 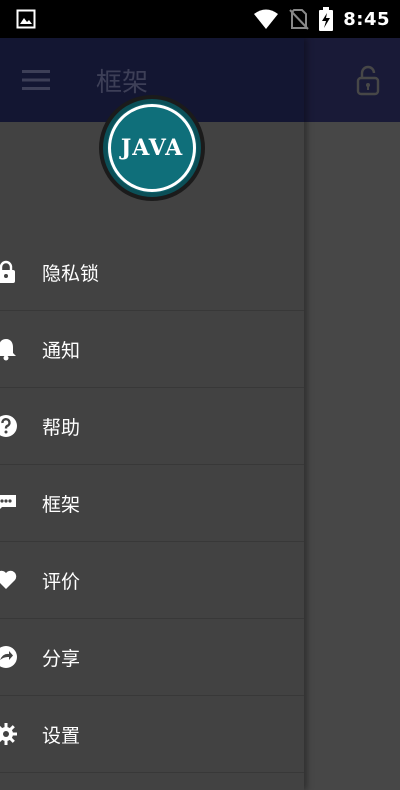 What do you see at coordinates (7, 271) in the screenshot?
I see `lock-icon` at bounding box center [7, 271].